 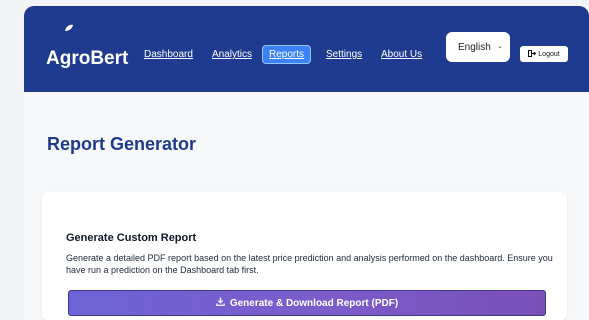 What do you see at coordinates (122, 144) in the screenshot?
I see `page-title: Report Generator` at bounding box center [122, 144].